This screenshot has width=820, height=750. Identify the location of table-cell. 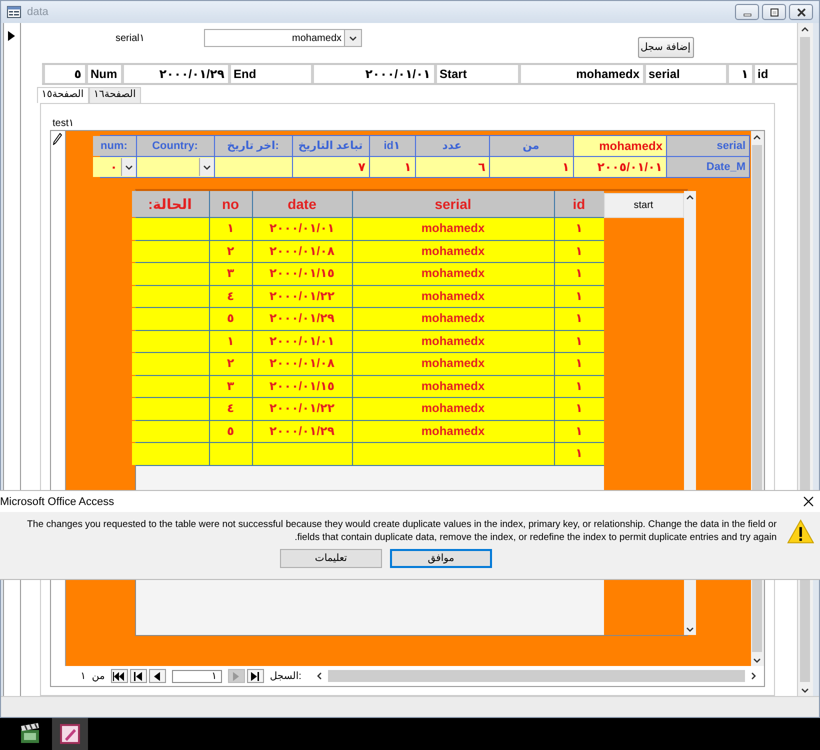
(231, 453).